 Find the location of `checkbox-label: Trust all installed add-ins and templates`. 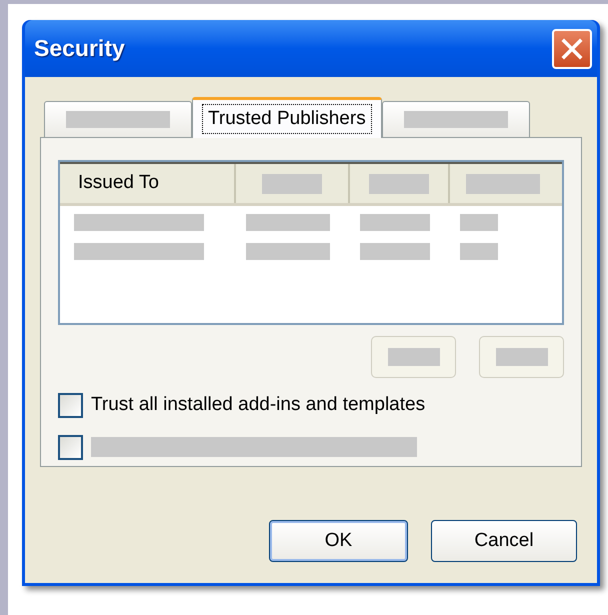

checkbox-label: Trust all installed add-ins and templates is located at coordinates (258, 405).